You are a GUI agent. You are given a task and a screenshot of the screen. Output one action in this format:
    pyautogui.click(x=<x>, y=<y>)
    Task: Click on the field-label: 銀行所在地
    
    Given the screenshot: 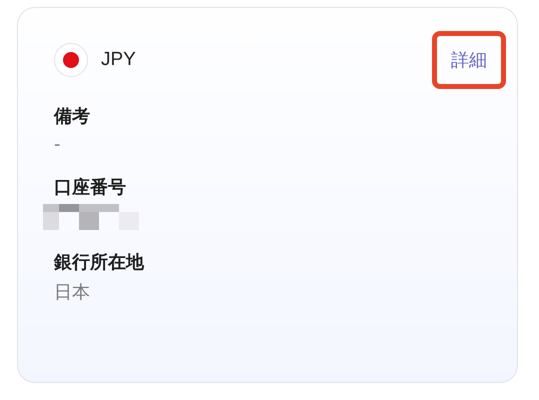 What is the action you would take?
    pyautogui.click(x=99, y=262)
    